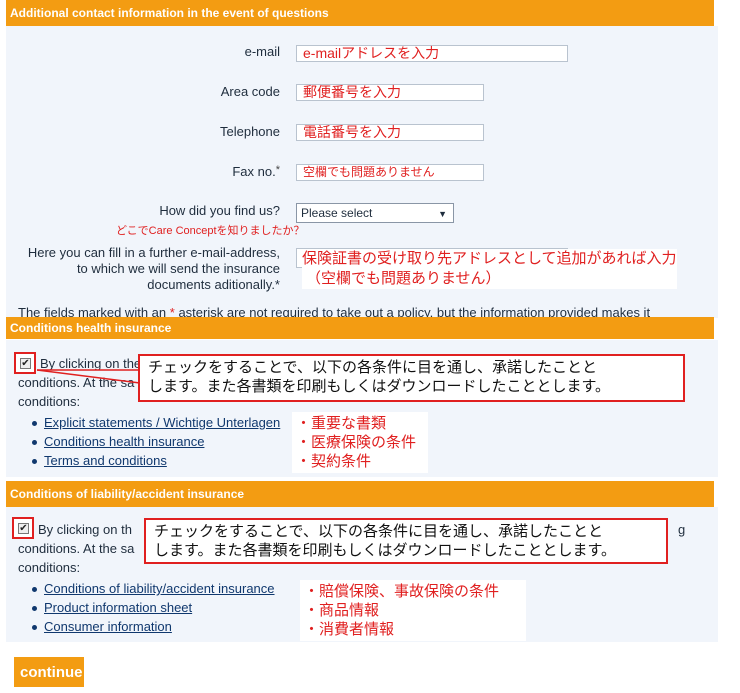 The image size is (740, 693). I want to click on link-terms-and-conditions: Terms and conditions, so click(105, 460).